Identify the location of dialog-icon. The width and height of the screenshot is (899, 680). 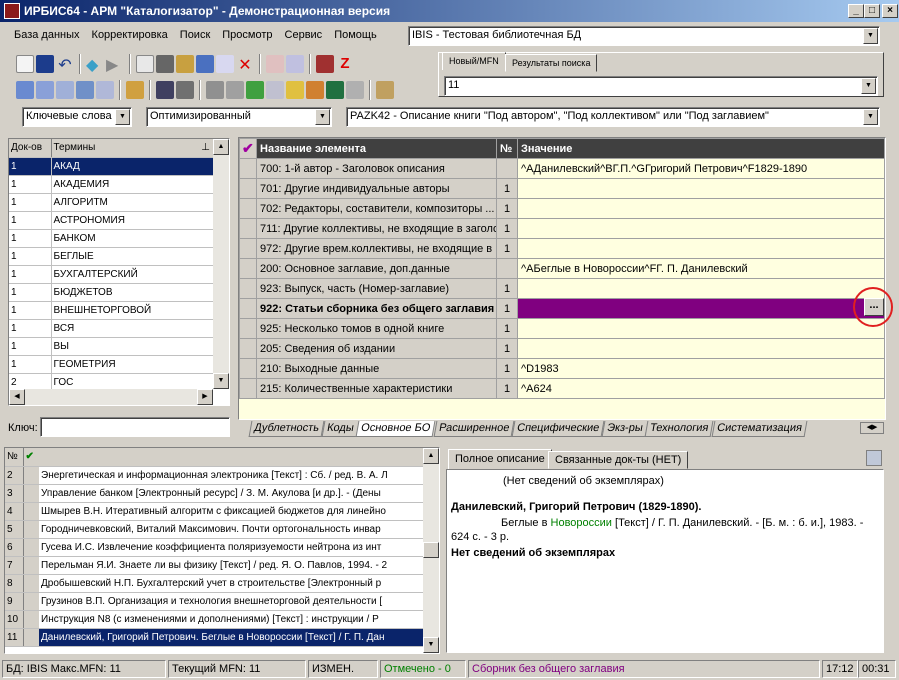
(25, 90).